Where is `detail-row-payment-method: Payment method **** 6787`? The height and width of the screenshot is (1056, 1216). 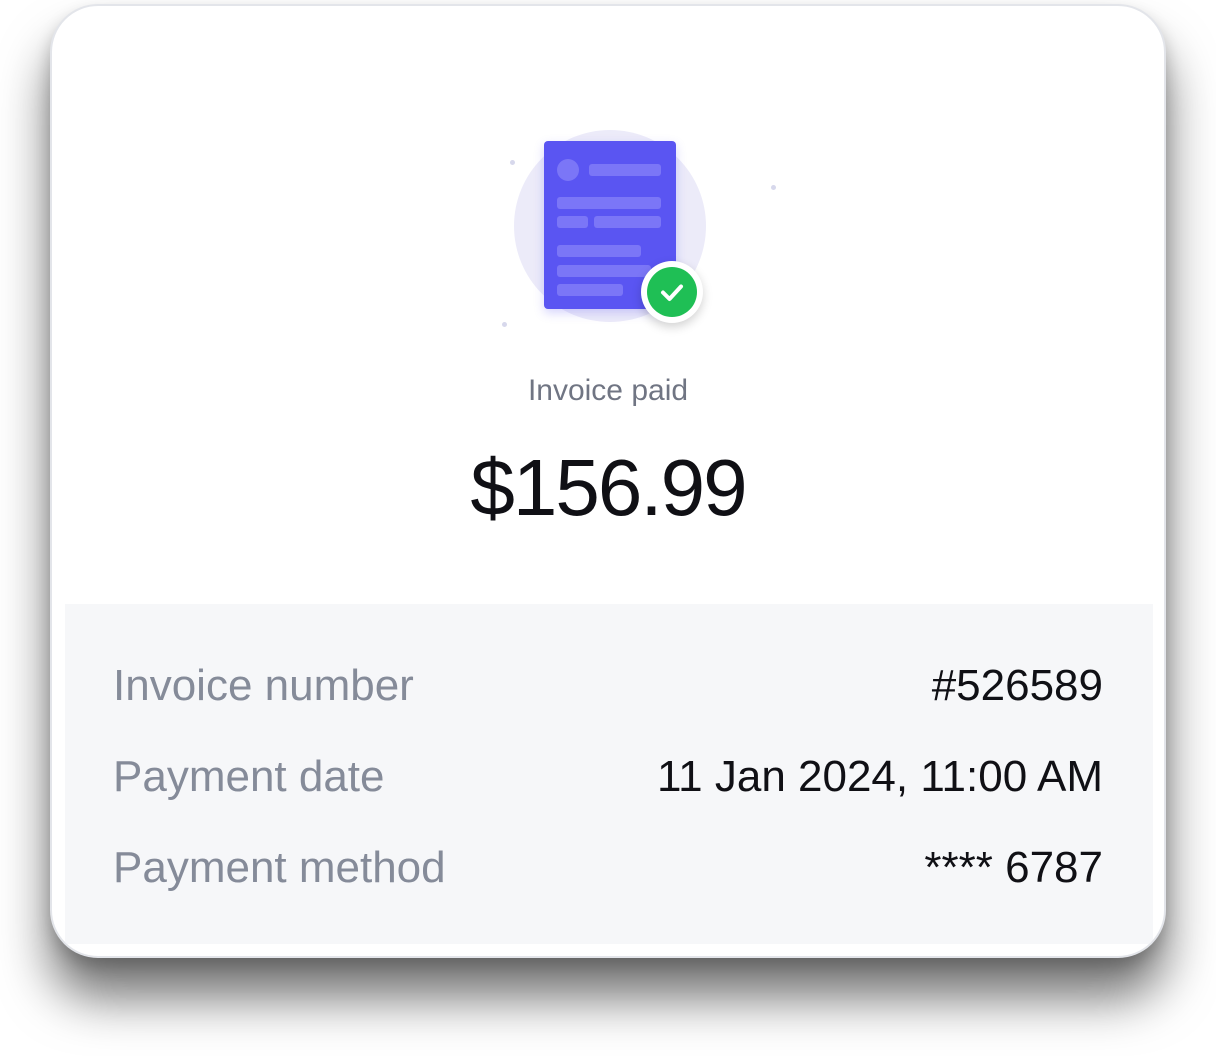
detail-row-payment-method: Payment method **** 6787 is located at coordinates (608, 868).